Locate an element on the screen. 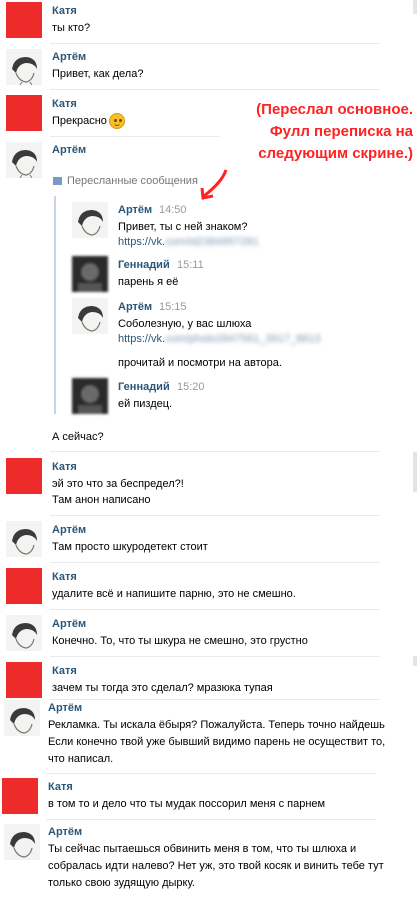 The width and height of the screenshot is (417, 902). message-text: Там анон написано is located at coordinates (101, 500).